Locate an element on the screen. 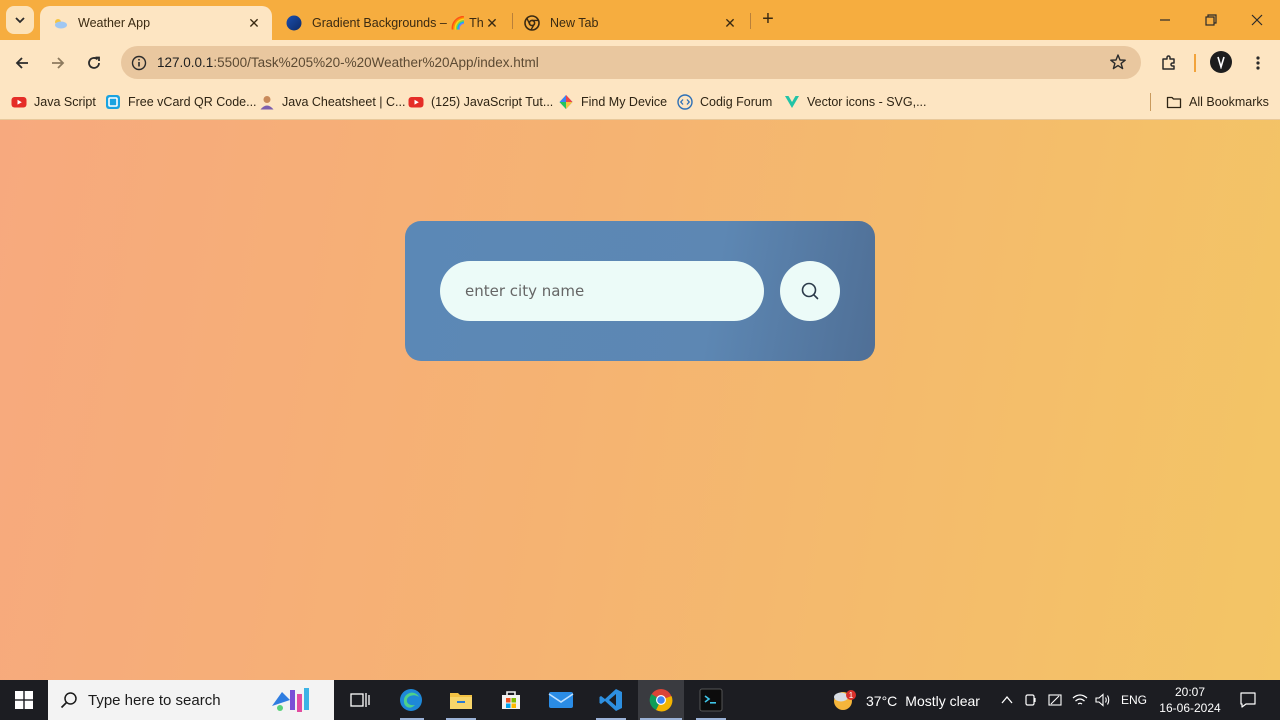 The image size is (1280, 720). all-bookmarks-button: All Bookmarks is located at coordinates (1217, 102).